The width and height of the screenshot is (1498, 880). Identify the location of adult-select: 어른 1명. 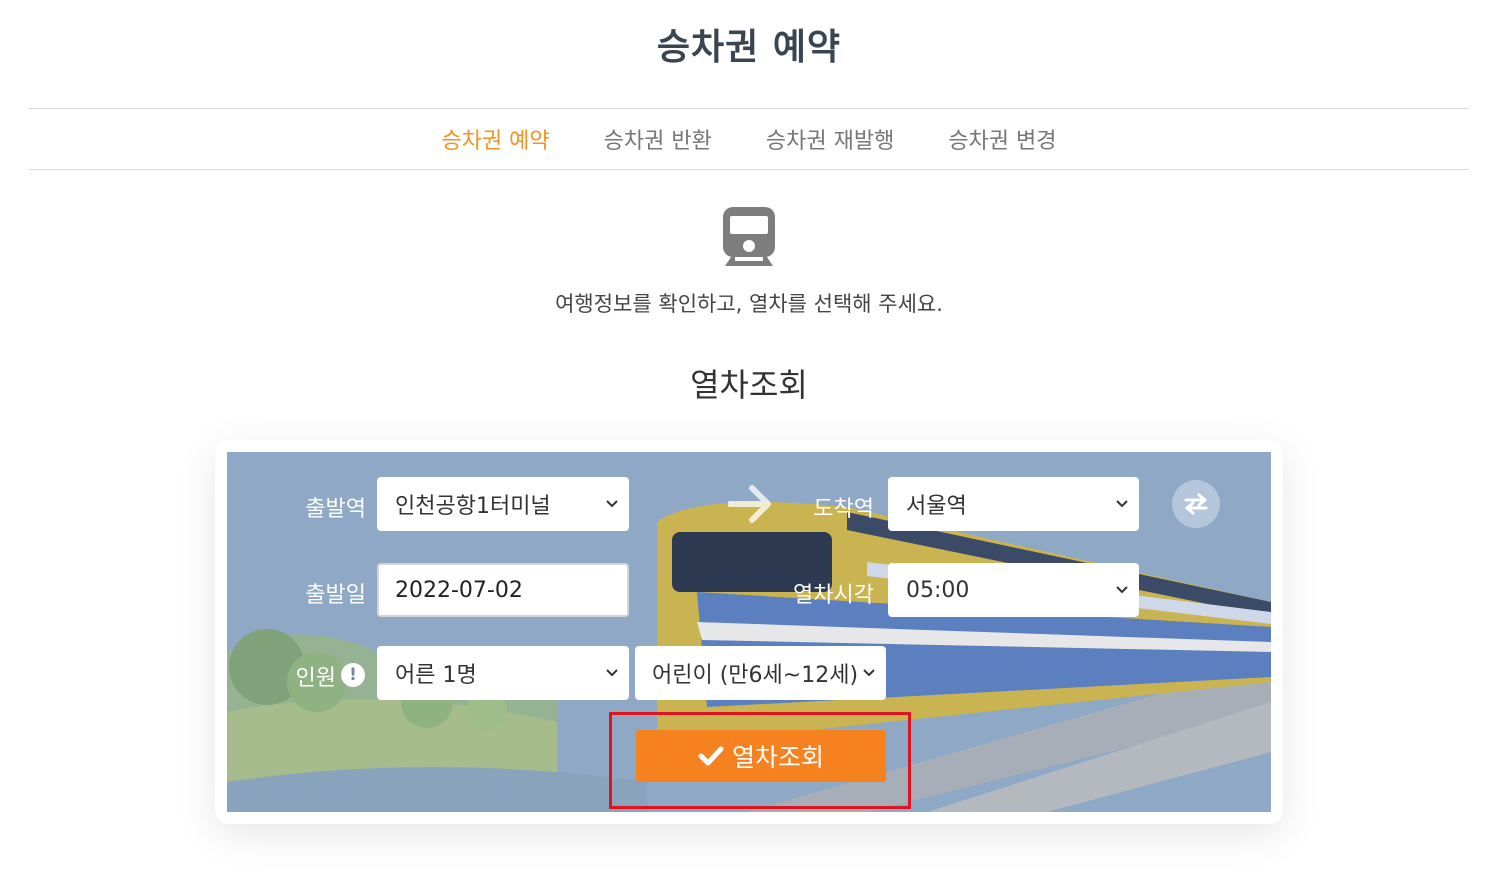
(503, 673).